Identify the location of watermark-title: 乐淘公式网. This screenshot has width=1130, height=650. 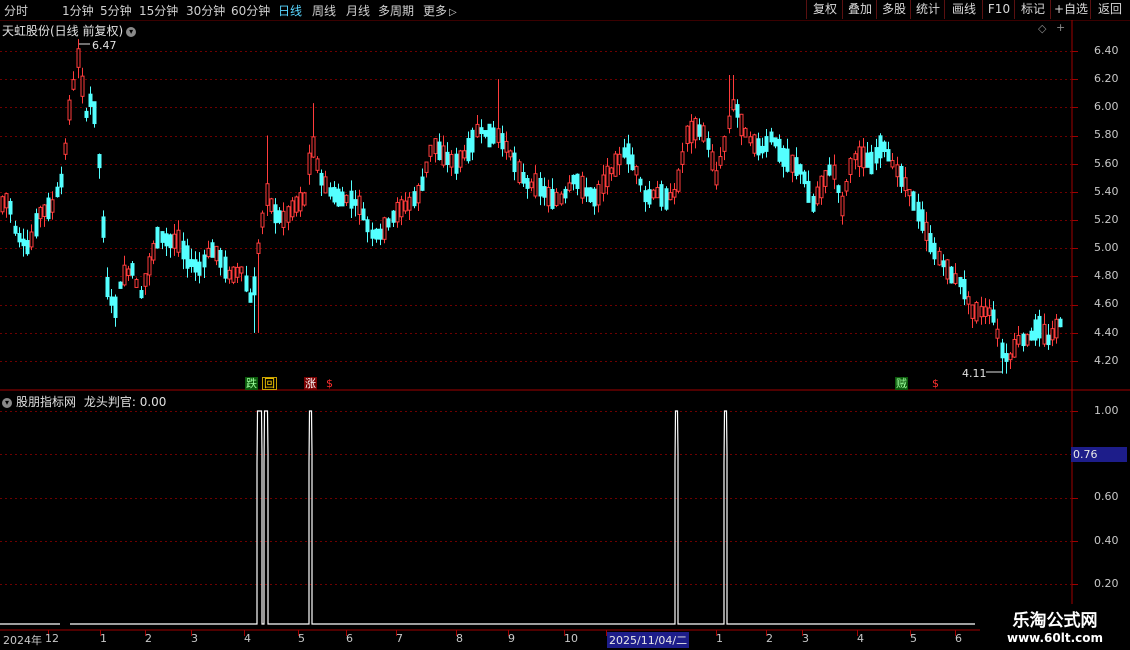
(1055, 621).